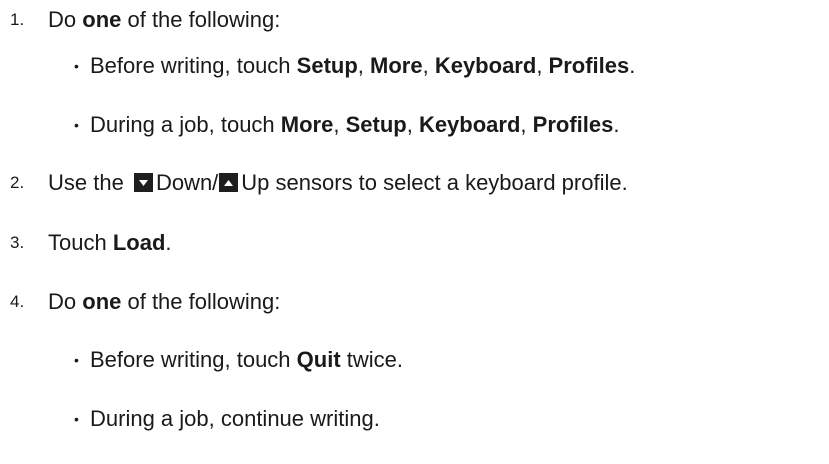 The height and width of the screenshot is (464, 829). I want to click on step-number: 1., so click(17, 19).